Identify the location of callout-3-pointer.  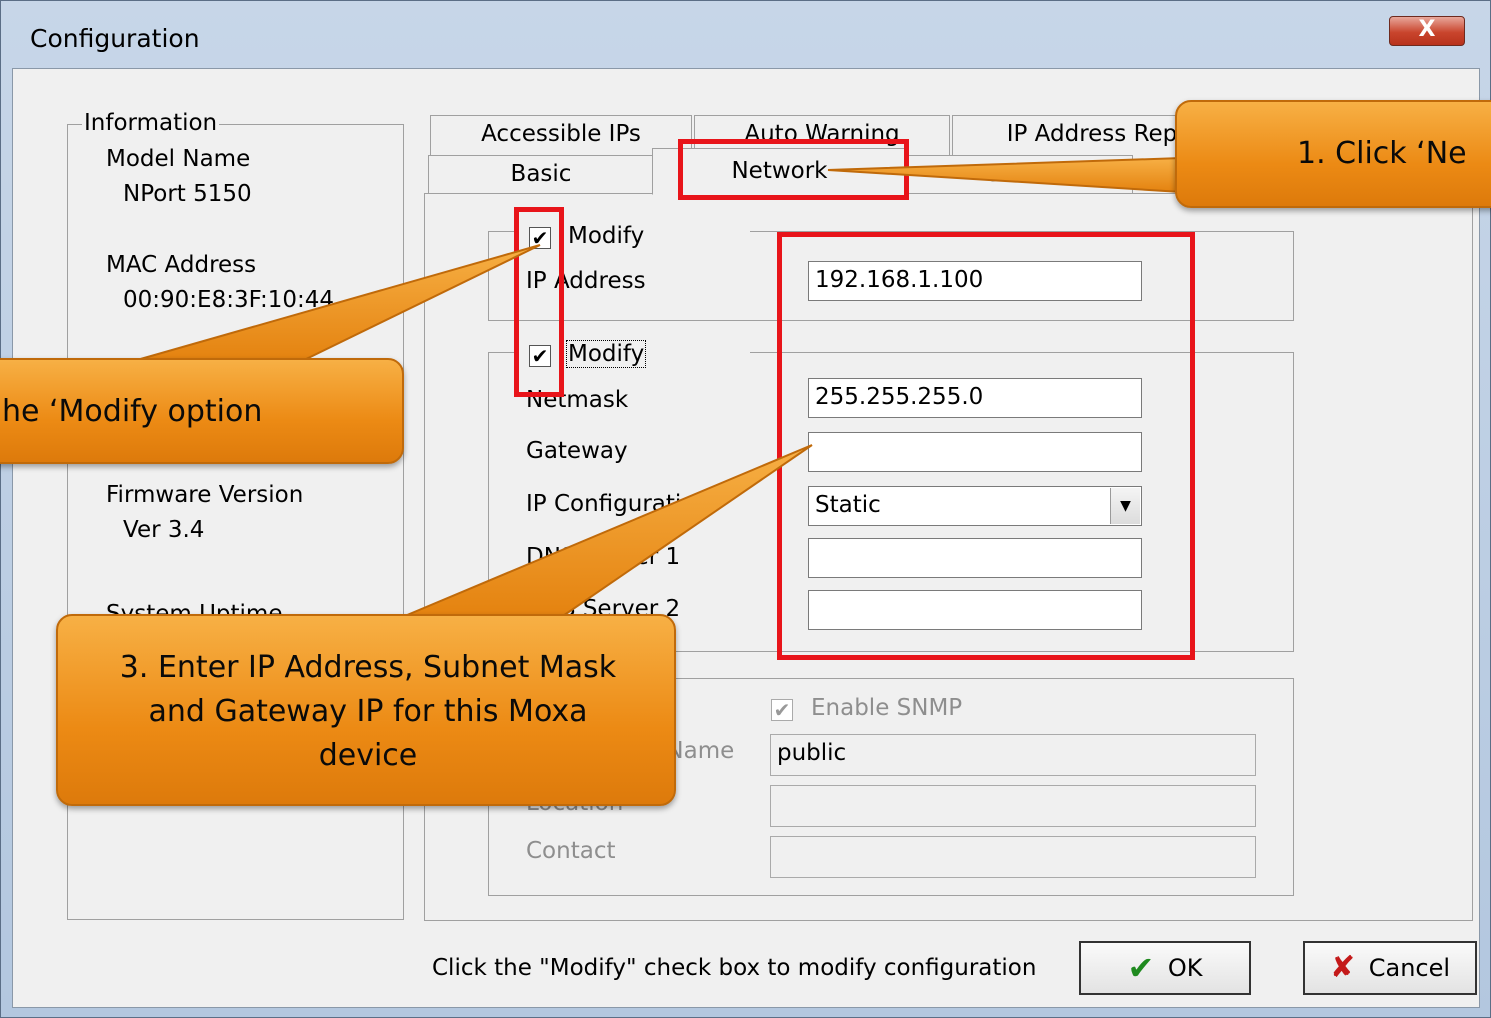
(606, 531).